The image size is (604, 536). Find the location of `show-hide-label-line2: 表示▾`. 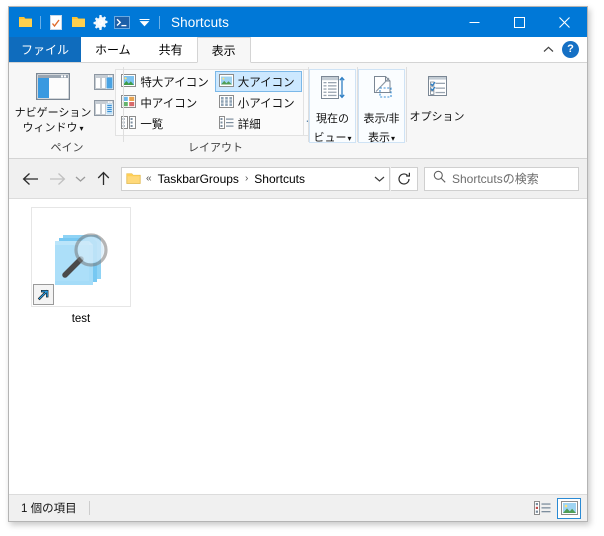

show-hide-label-line2: 表示▾ is located at coordinates (381, 138).